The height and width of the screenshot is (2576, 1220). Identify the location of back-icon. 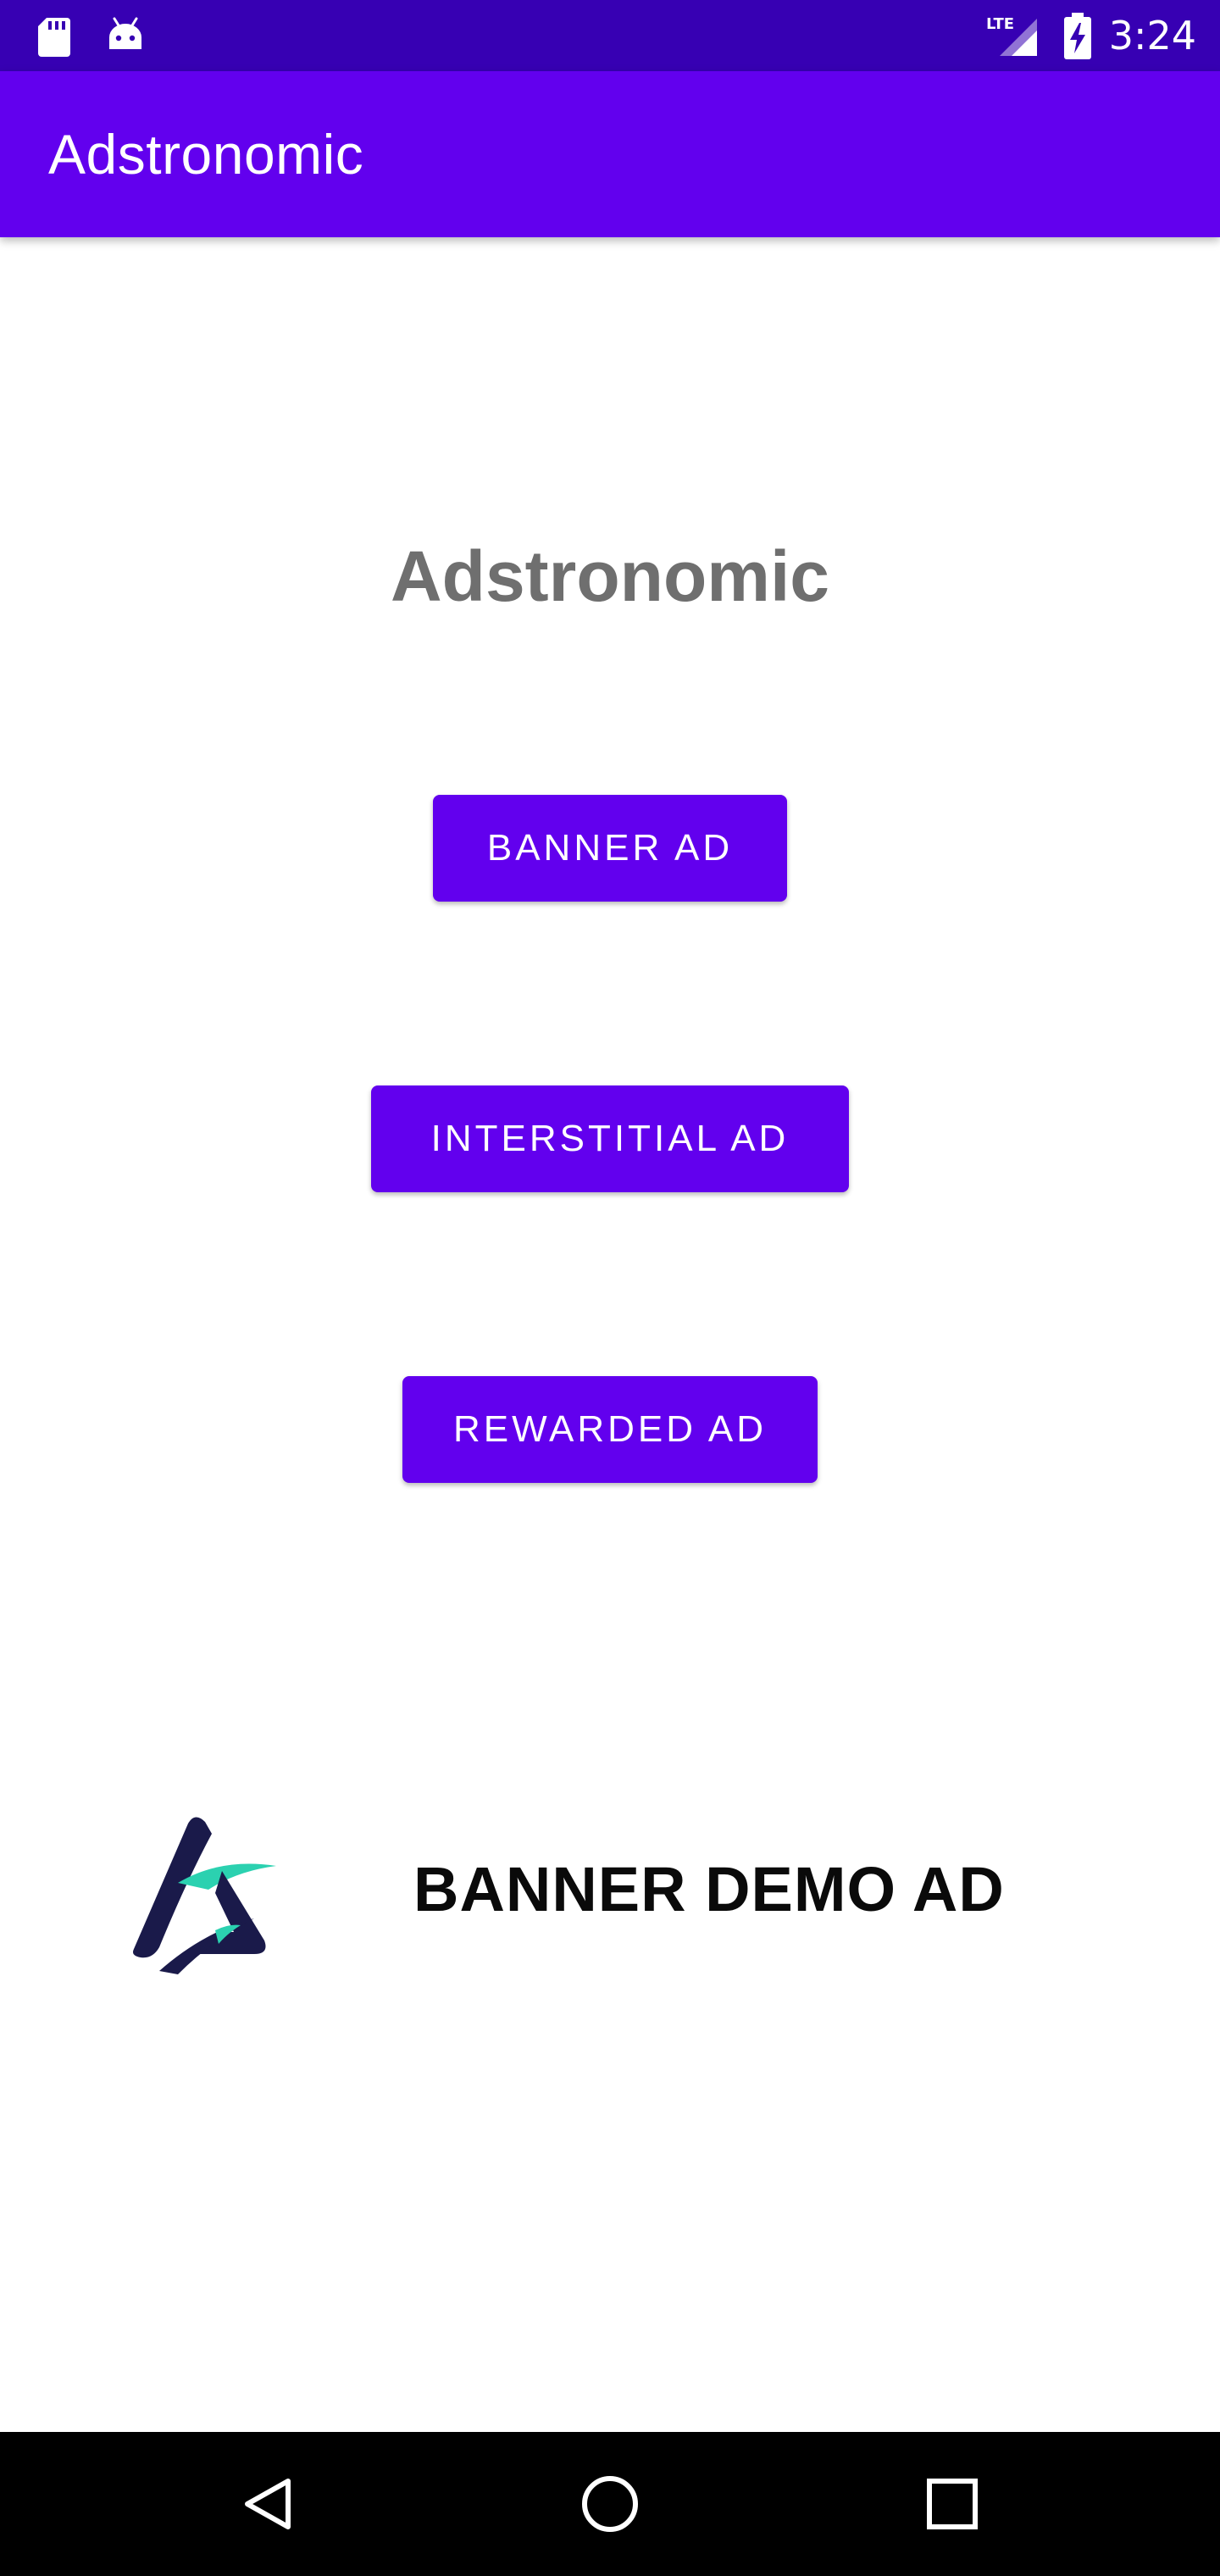
(268, 2504).